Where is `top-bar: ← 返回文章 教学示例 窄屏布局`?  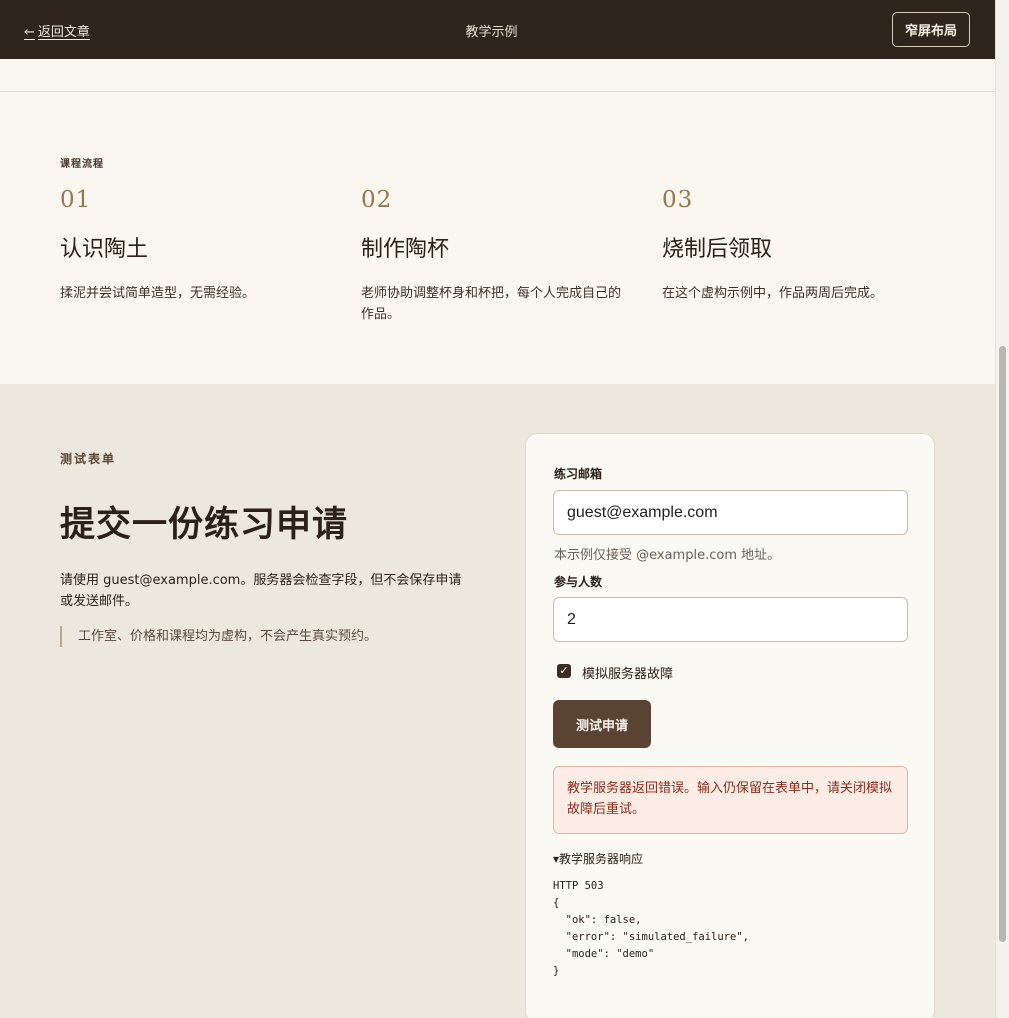
top-bar: ← 返回文章 教学示例 窄屏布局 is located at coordinates (497, 29).